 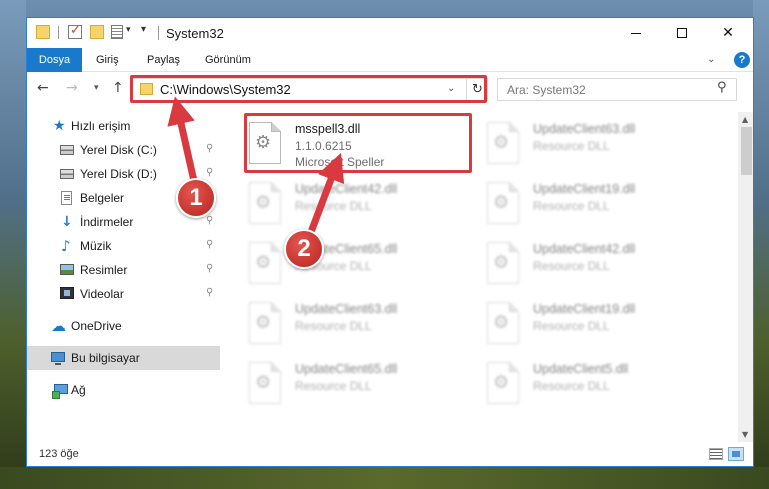 I want to click on minimize-button, so click(x=636, y=33).